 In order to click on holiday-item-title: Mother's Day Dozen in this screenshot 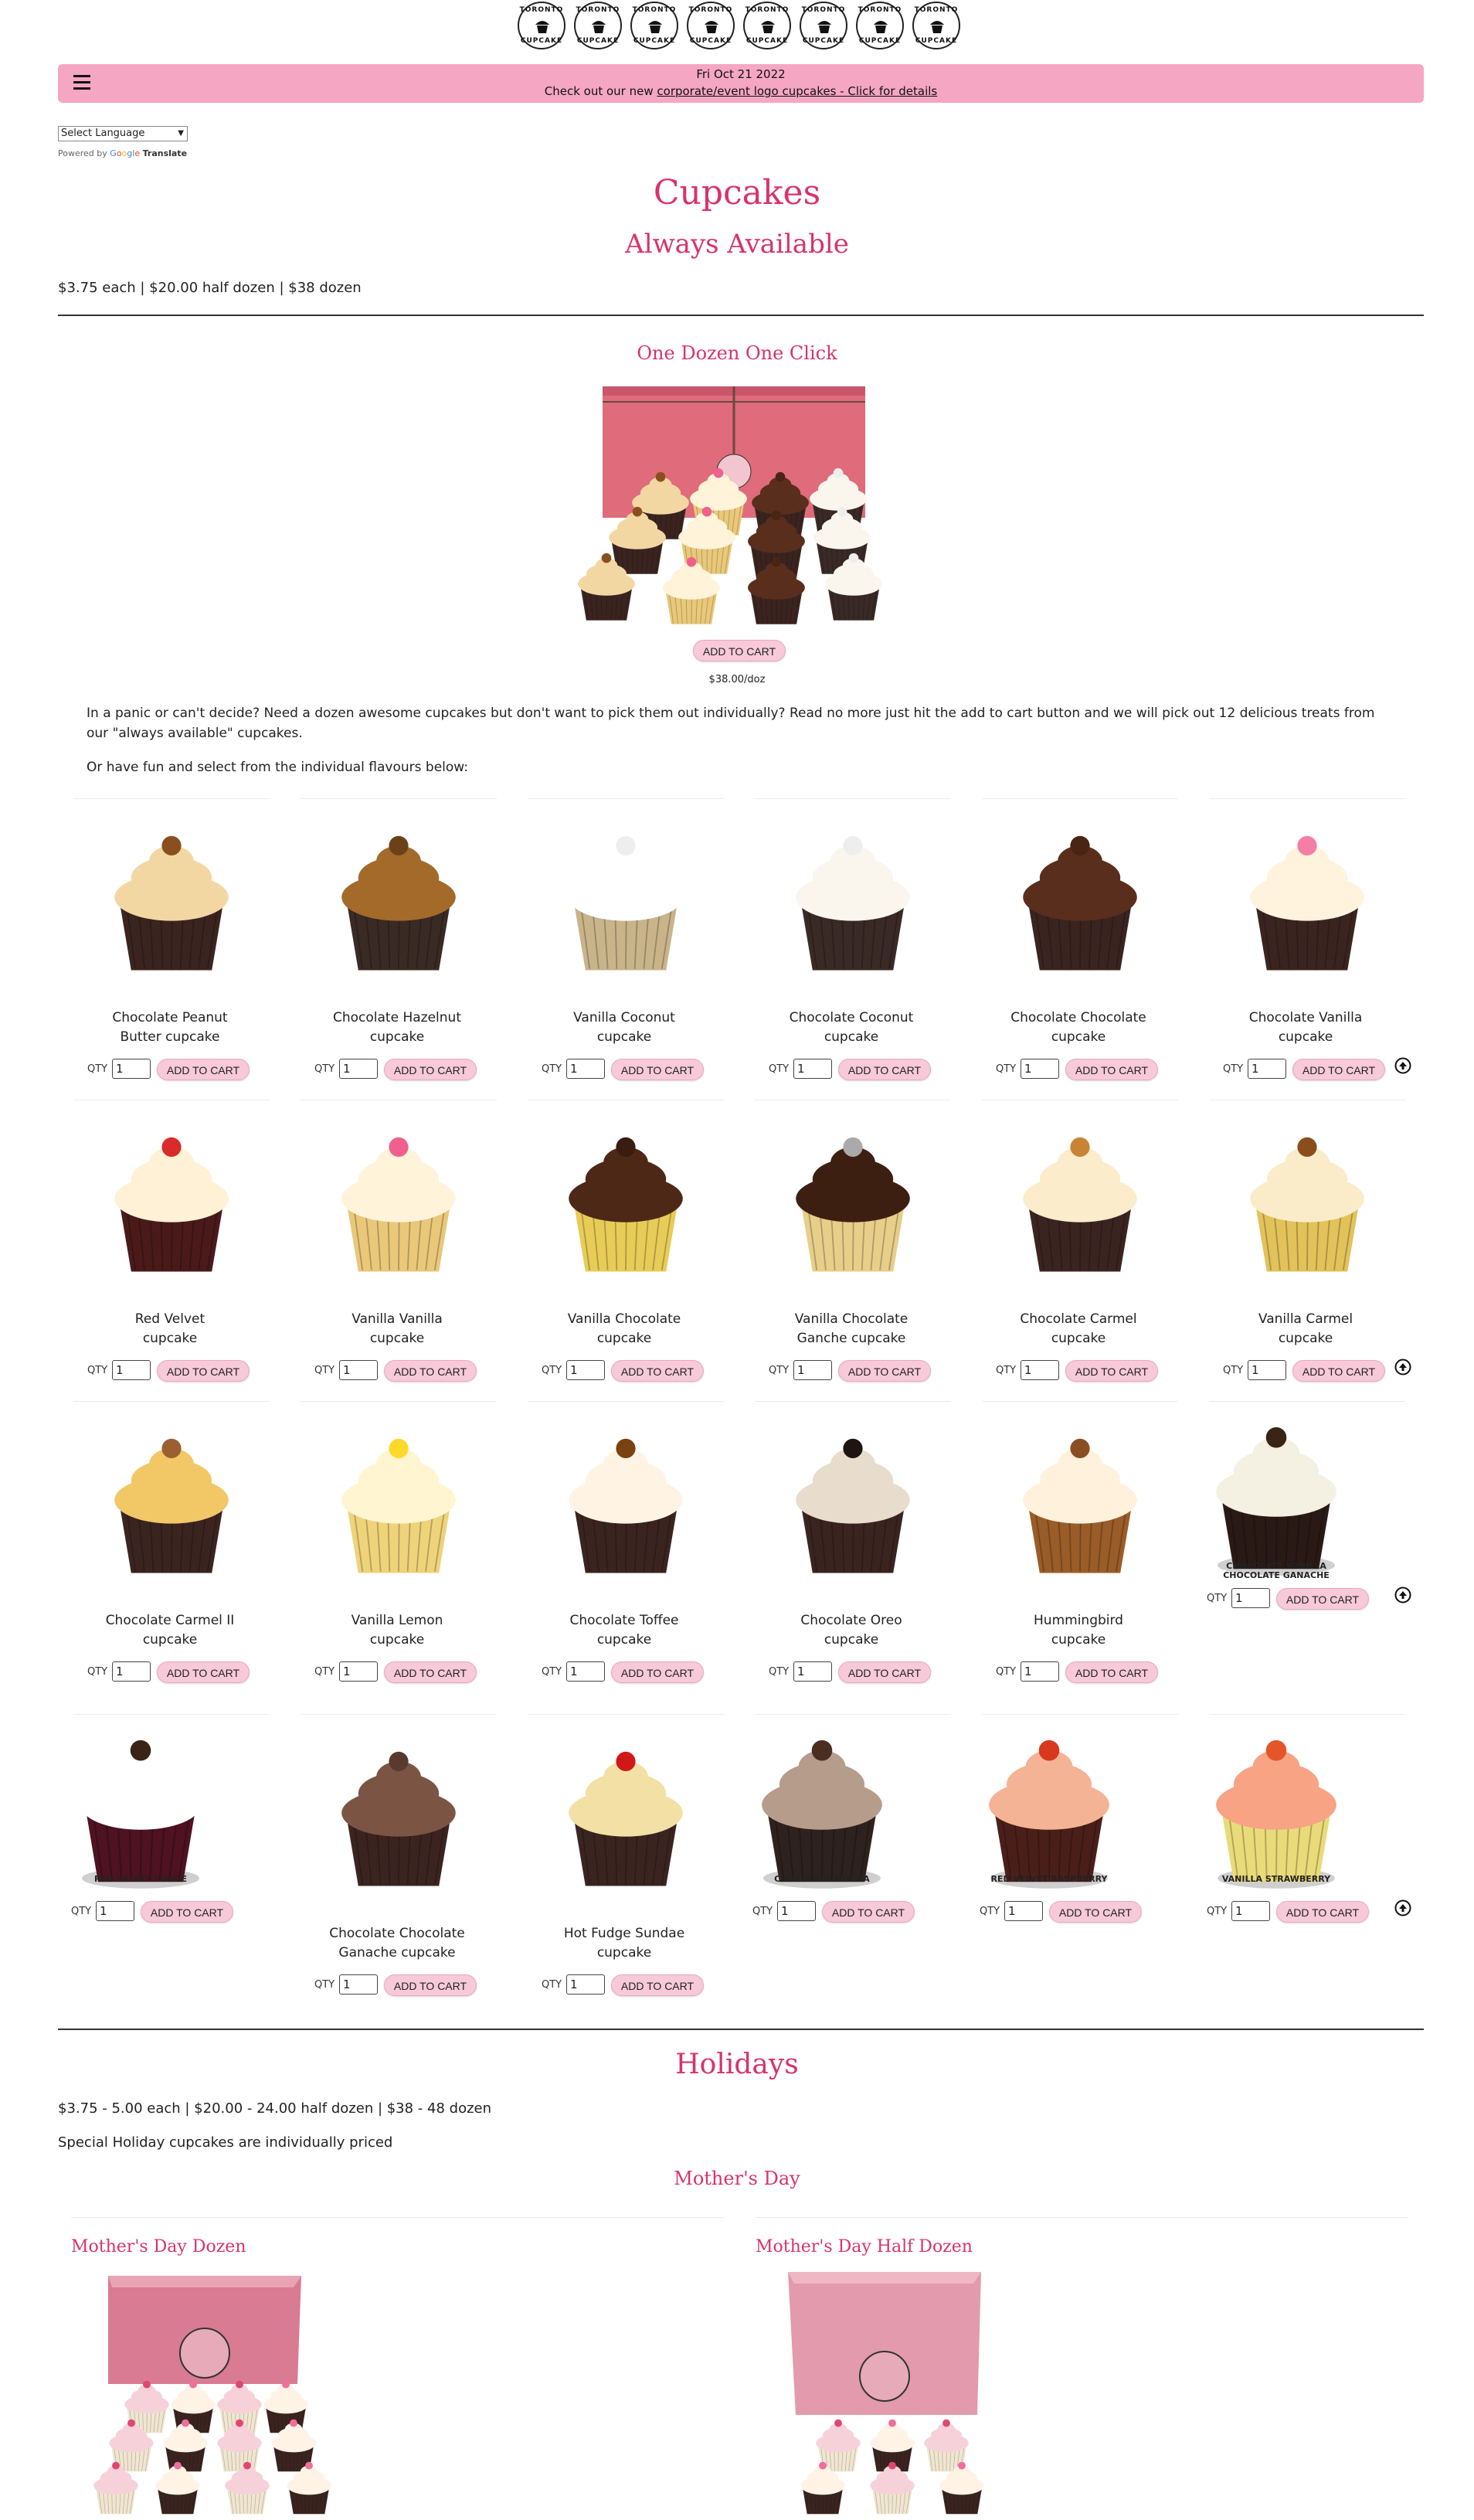, I will do `click(158, 2246)`.